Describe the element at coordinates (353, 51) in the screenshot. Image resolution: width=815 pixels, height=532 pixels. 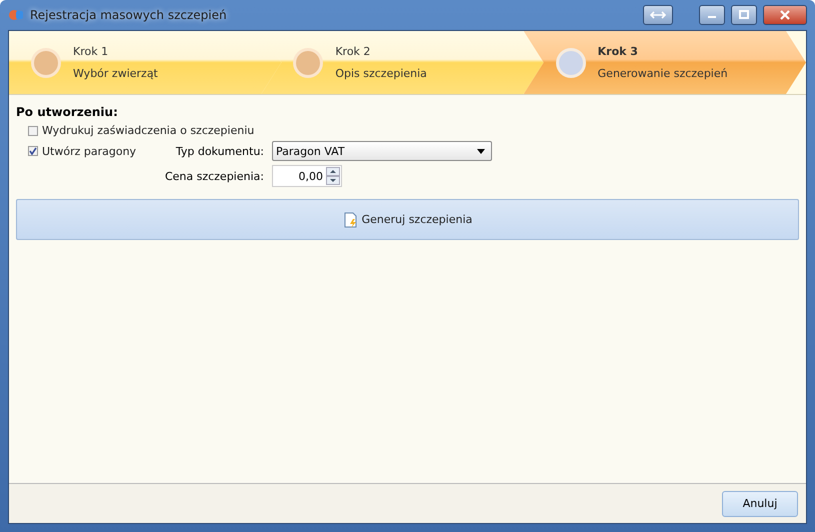
I see `step-title: Krok 2` at that location.